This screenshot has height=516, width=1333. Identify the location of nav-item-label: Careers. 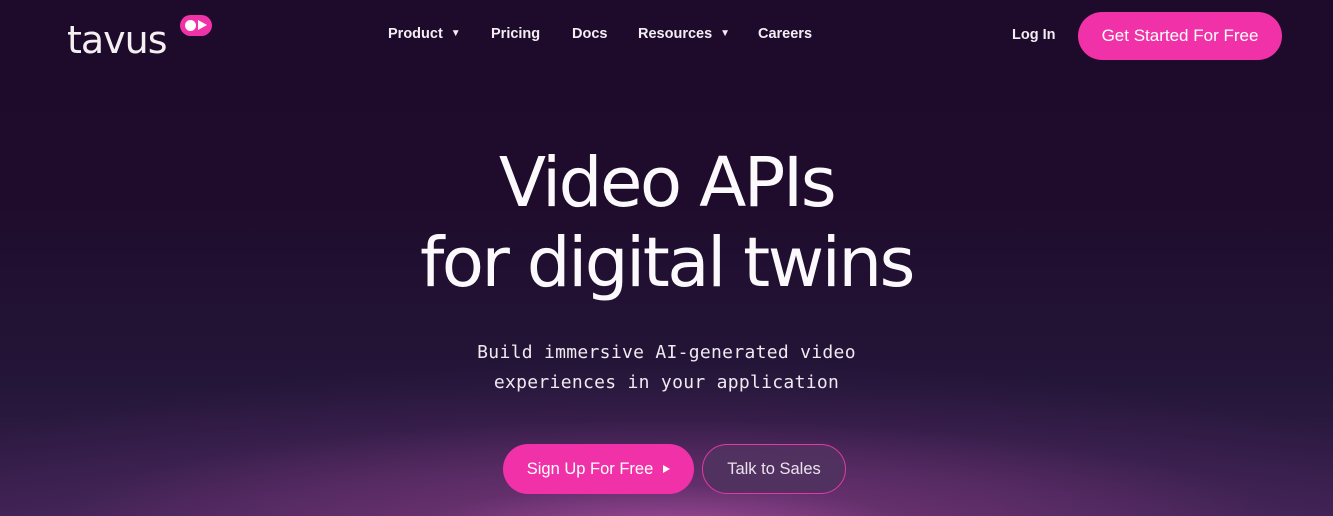
(785, 34).